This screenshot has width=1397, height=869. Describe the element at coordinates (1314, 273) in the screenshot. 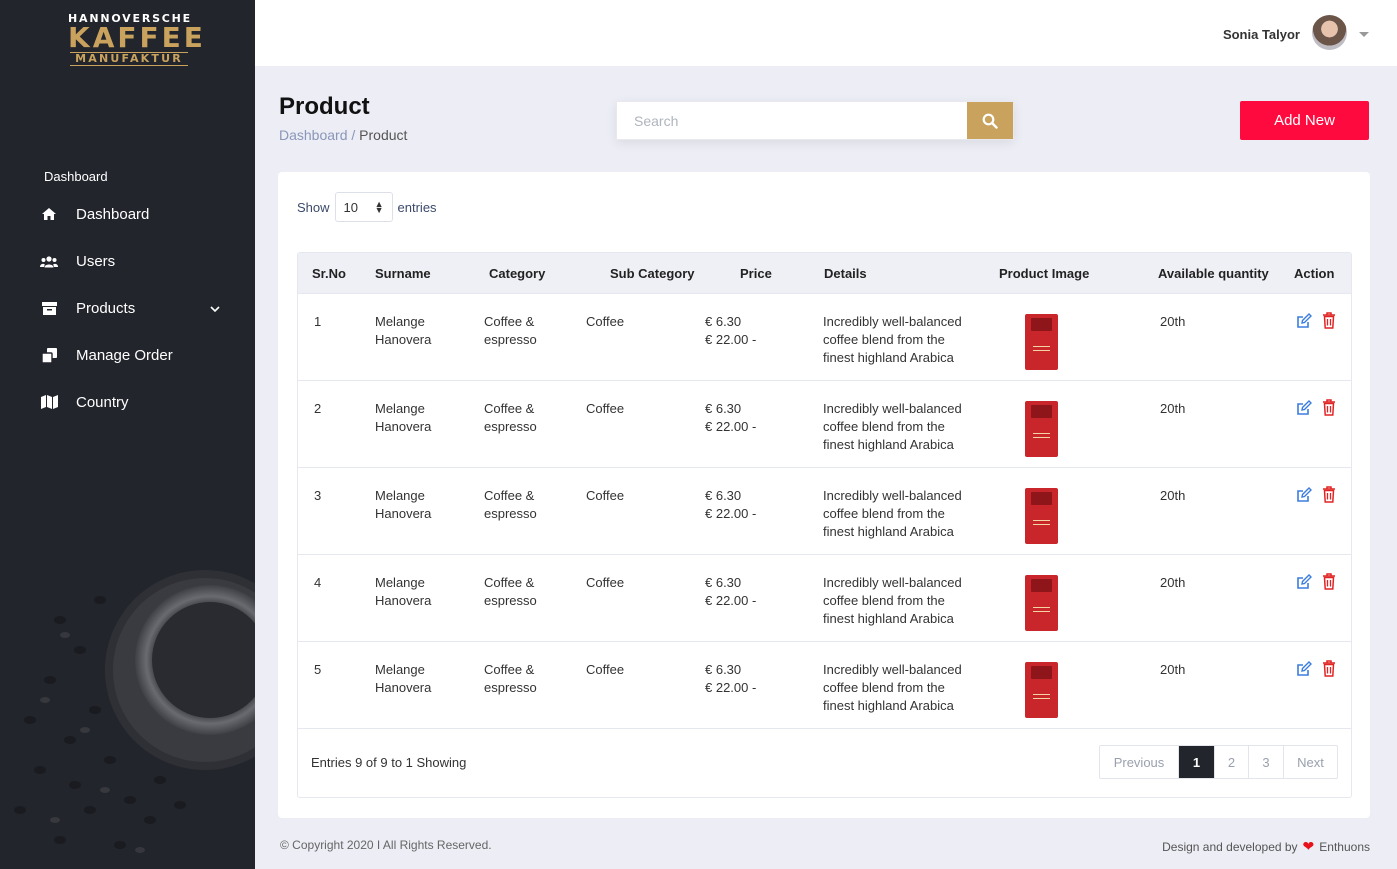

I see `header-action: Action` at that location.